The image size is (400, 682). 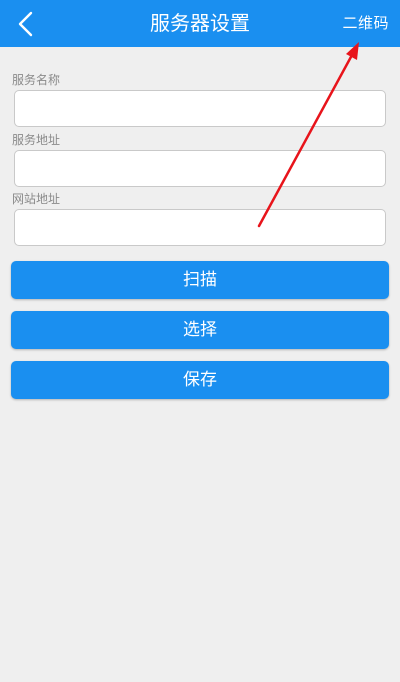 I want to click on select-button: 选择, so click(x=200, y=330).